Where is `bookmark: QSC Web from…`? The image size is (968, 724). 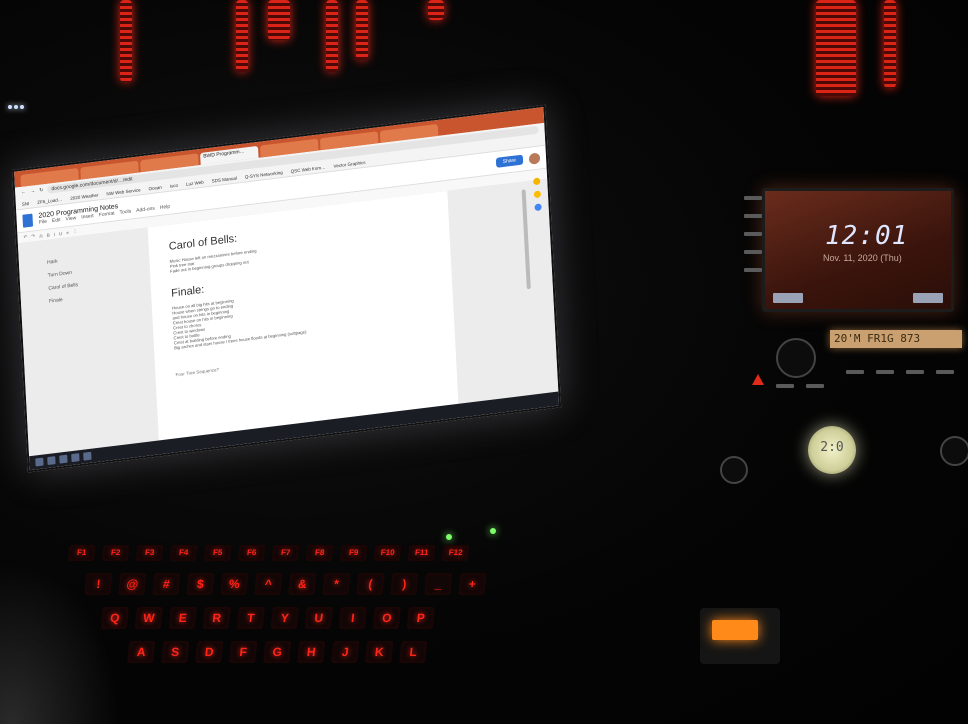 bookmark: QSC Web from… is located at coordinates (307, 168).